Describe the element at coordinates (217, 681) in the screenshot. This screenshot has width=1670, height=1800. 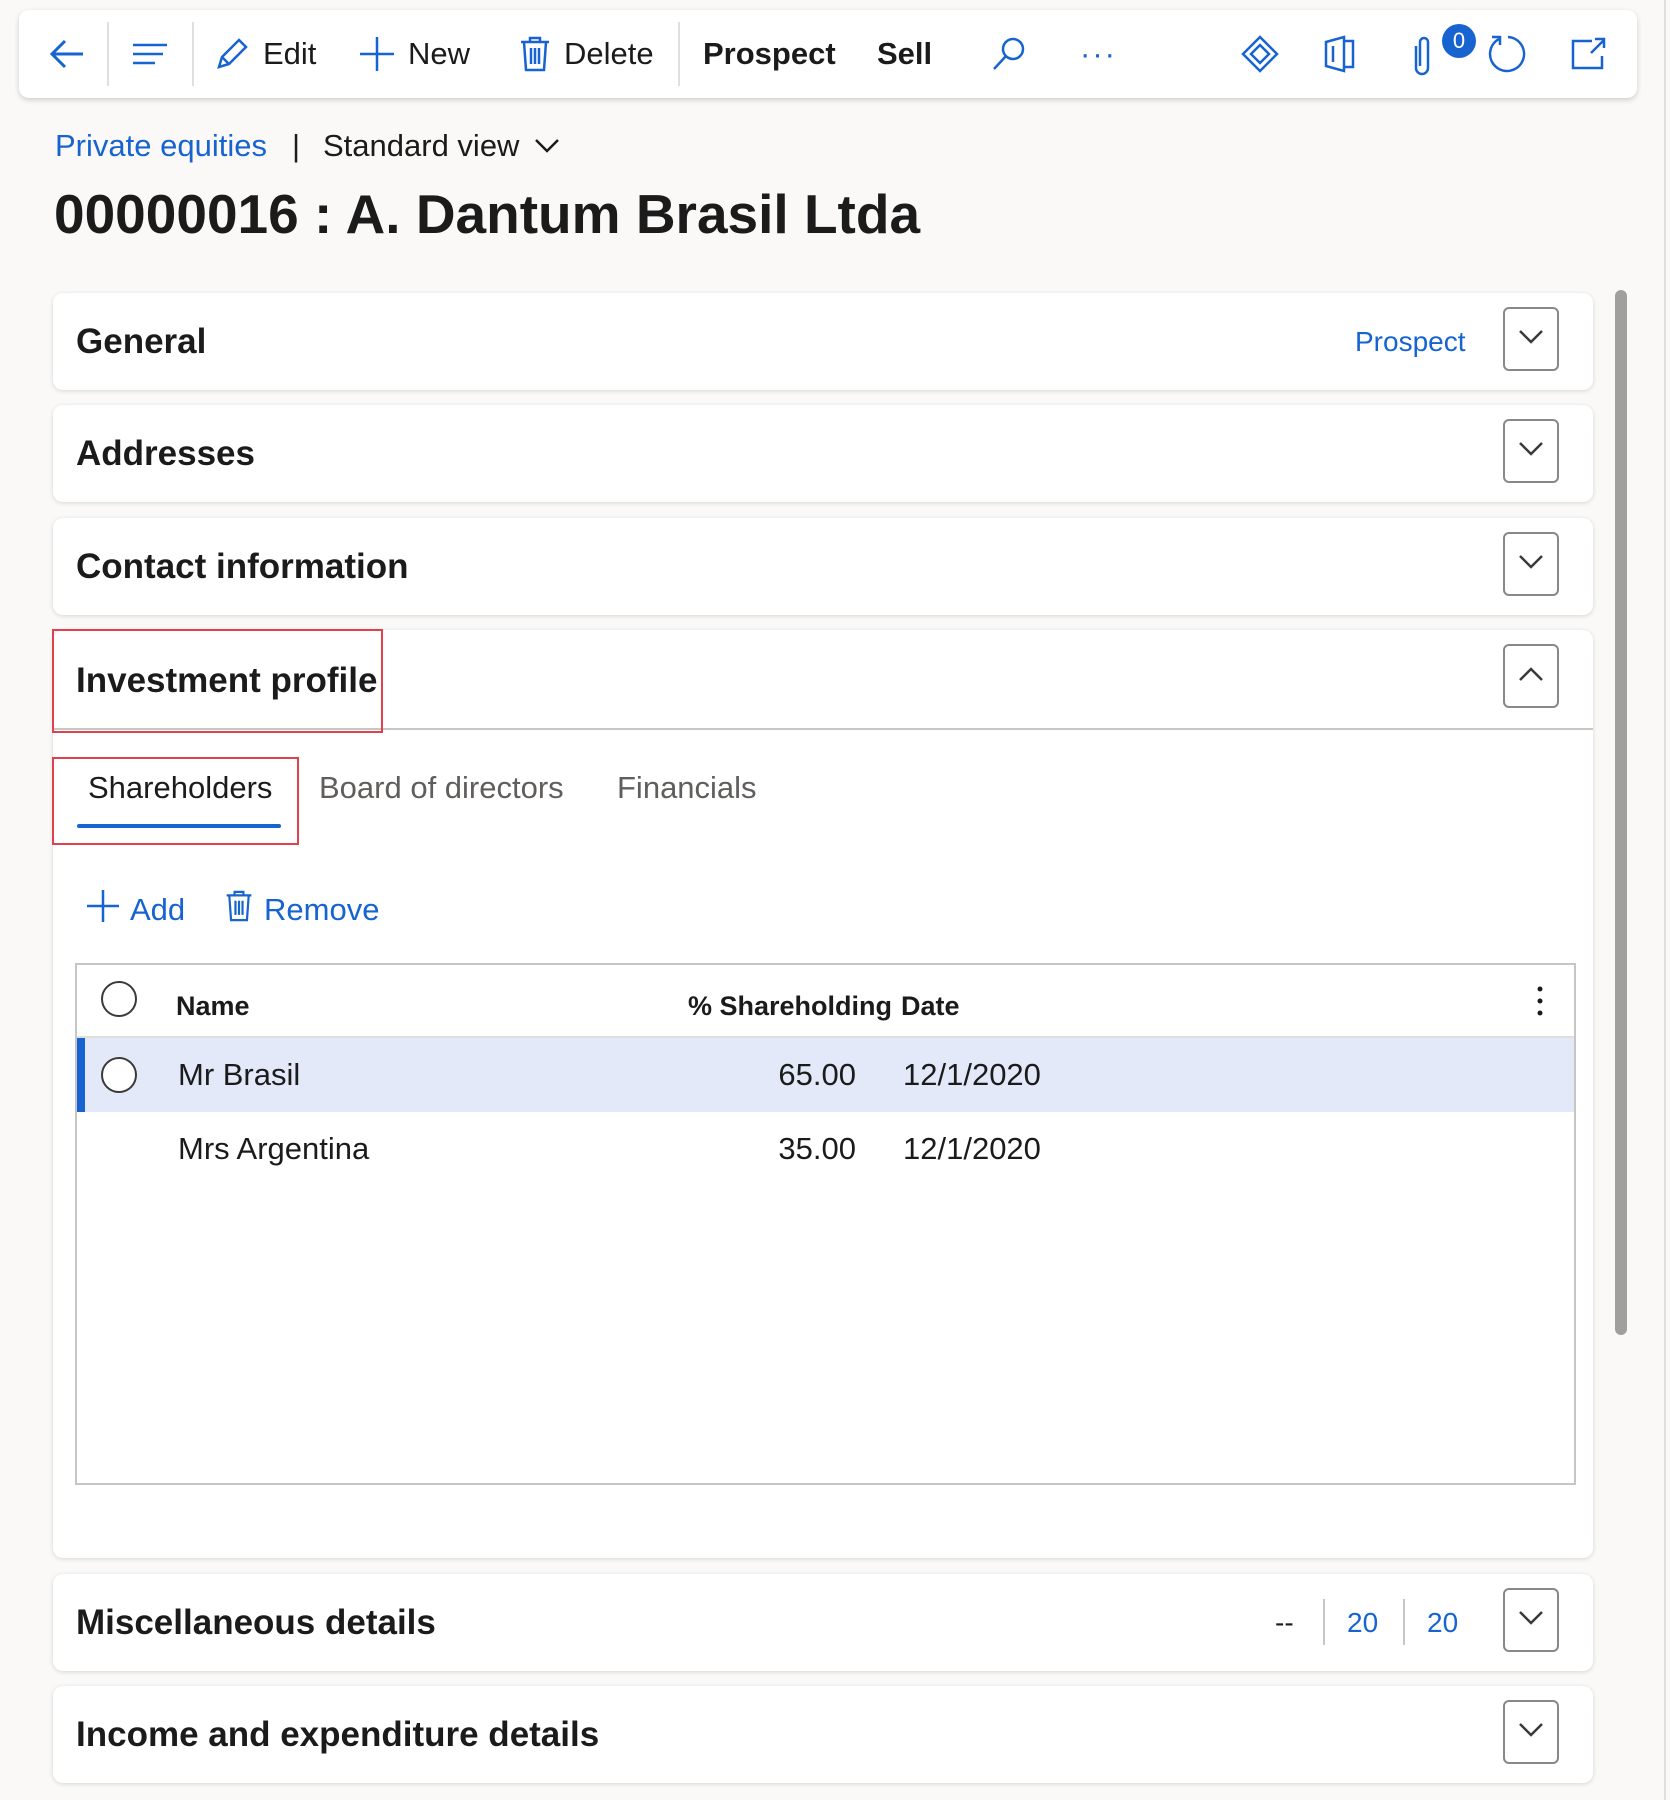
I see `highlight-investment-profile` at that location.